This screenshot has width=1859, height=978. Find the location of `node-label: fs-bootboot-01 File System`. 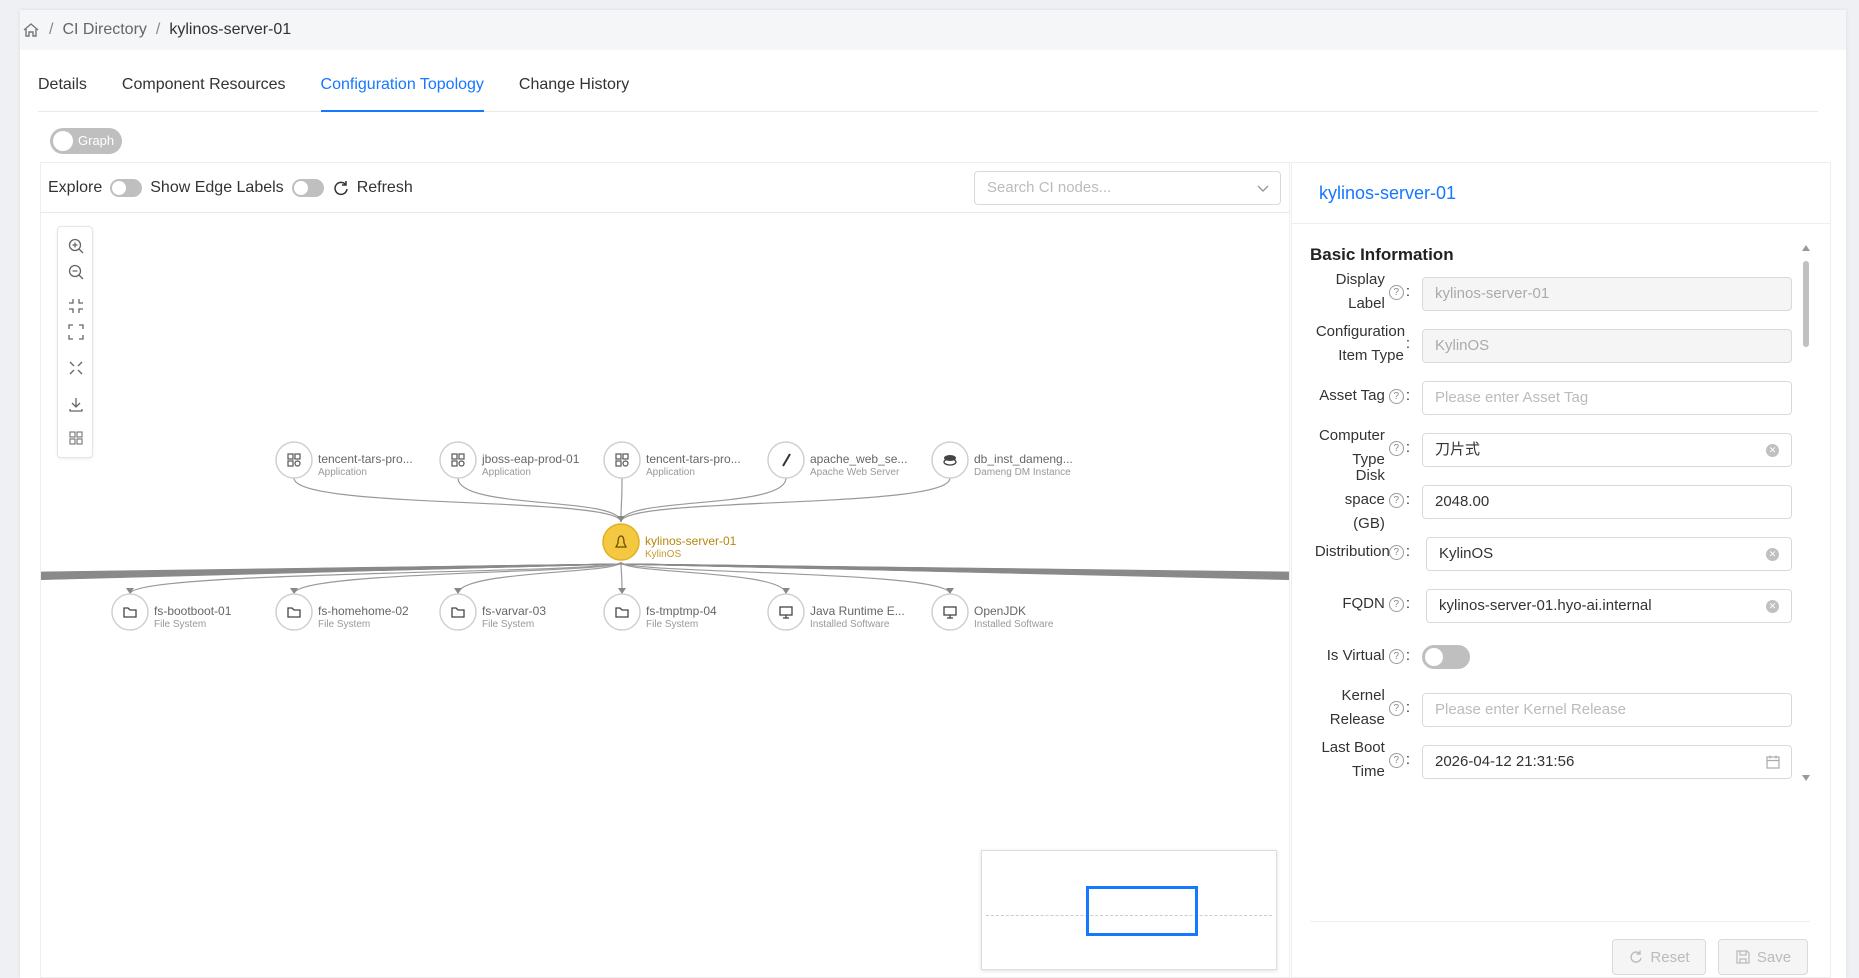

node-label: fs-bootboot-01 File System is located at coordinates (192, 618).